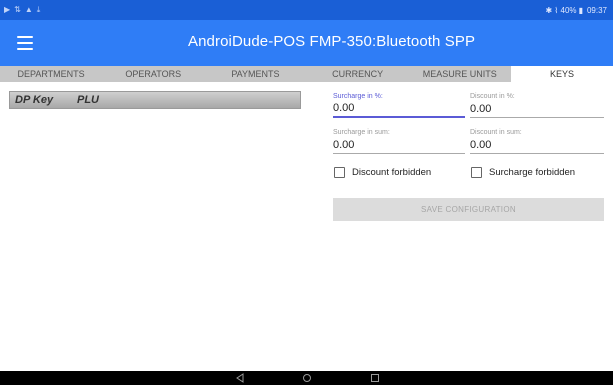 This screenshot has height=385, width=613. Describe the element at coordinates (358, 74) in the screenshot. I see `tab-currency: CURRENCY` at that location.